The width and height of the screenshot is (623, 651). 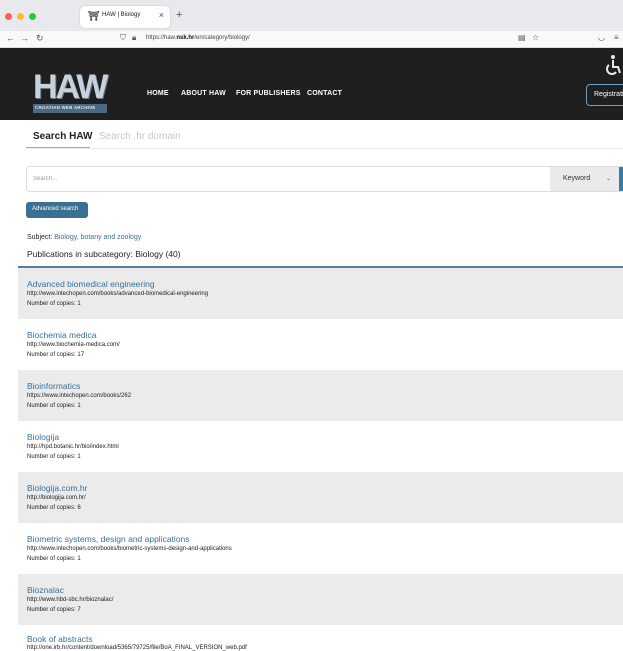 I want to click on publication-title-link: Bioinformatics, so click(x=53, y=386).